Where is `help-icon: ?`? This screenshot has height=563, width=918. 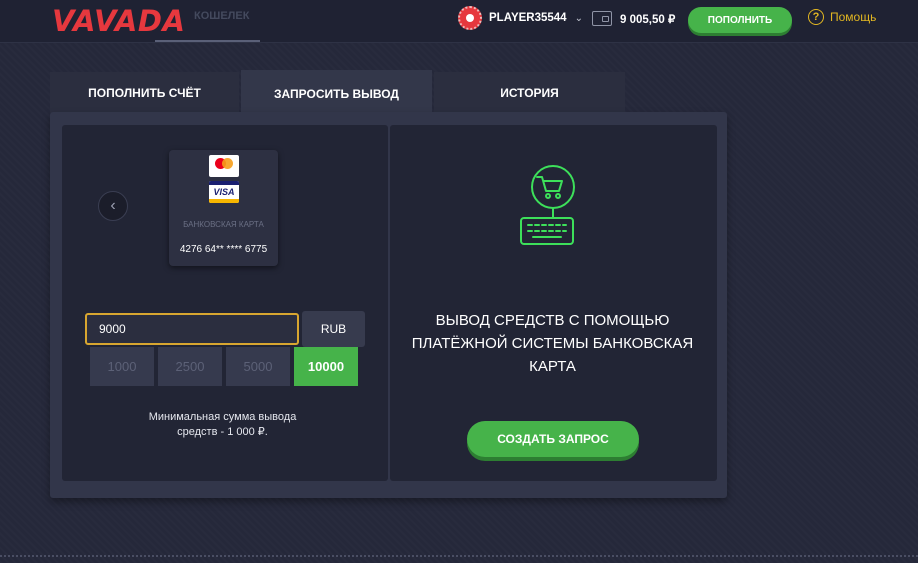
help-icon: ? is located at coordinates (816, 17).